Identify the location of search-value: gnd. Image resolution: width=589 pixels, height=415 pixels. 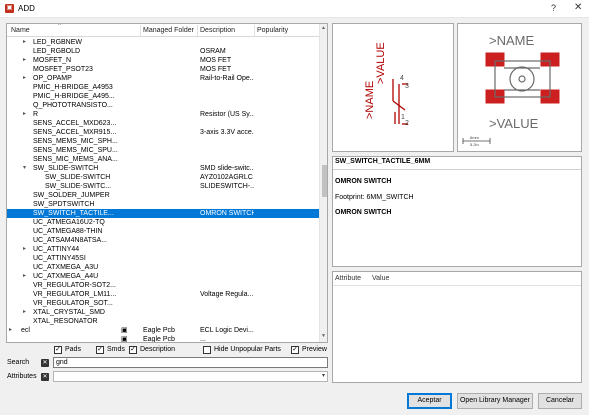
(62, 362).